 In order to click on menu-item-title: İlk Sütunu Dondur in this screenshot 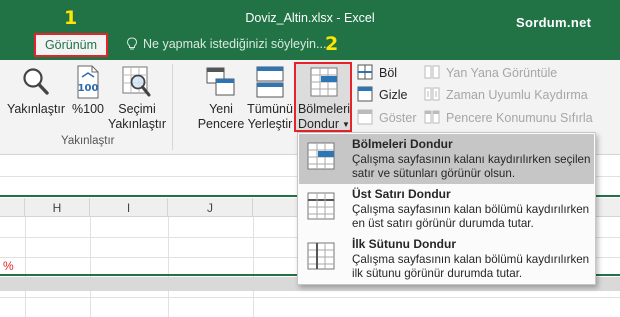, I will do `click(404, 244)`.